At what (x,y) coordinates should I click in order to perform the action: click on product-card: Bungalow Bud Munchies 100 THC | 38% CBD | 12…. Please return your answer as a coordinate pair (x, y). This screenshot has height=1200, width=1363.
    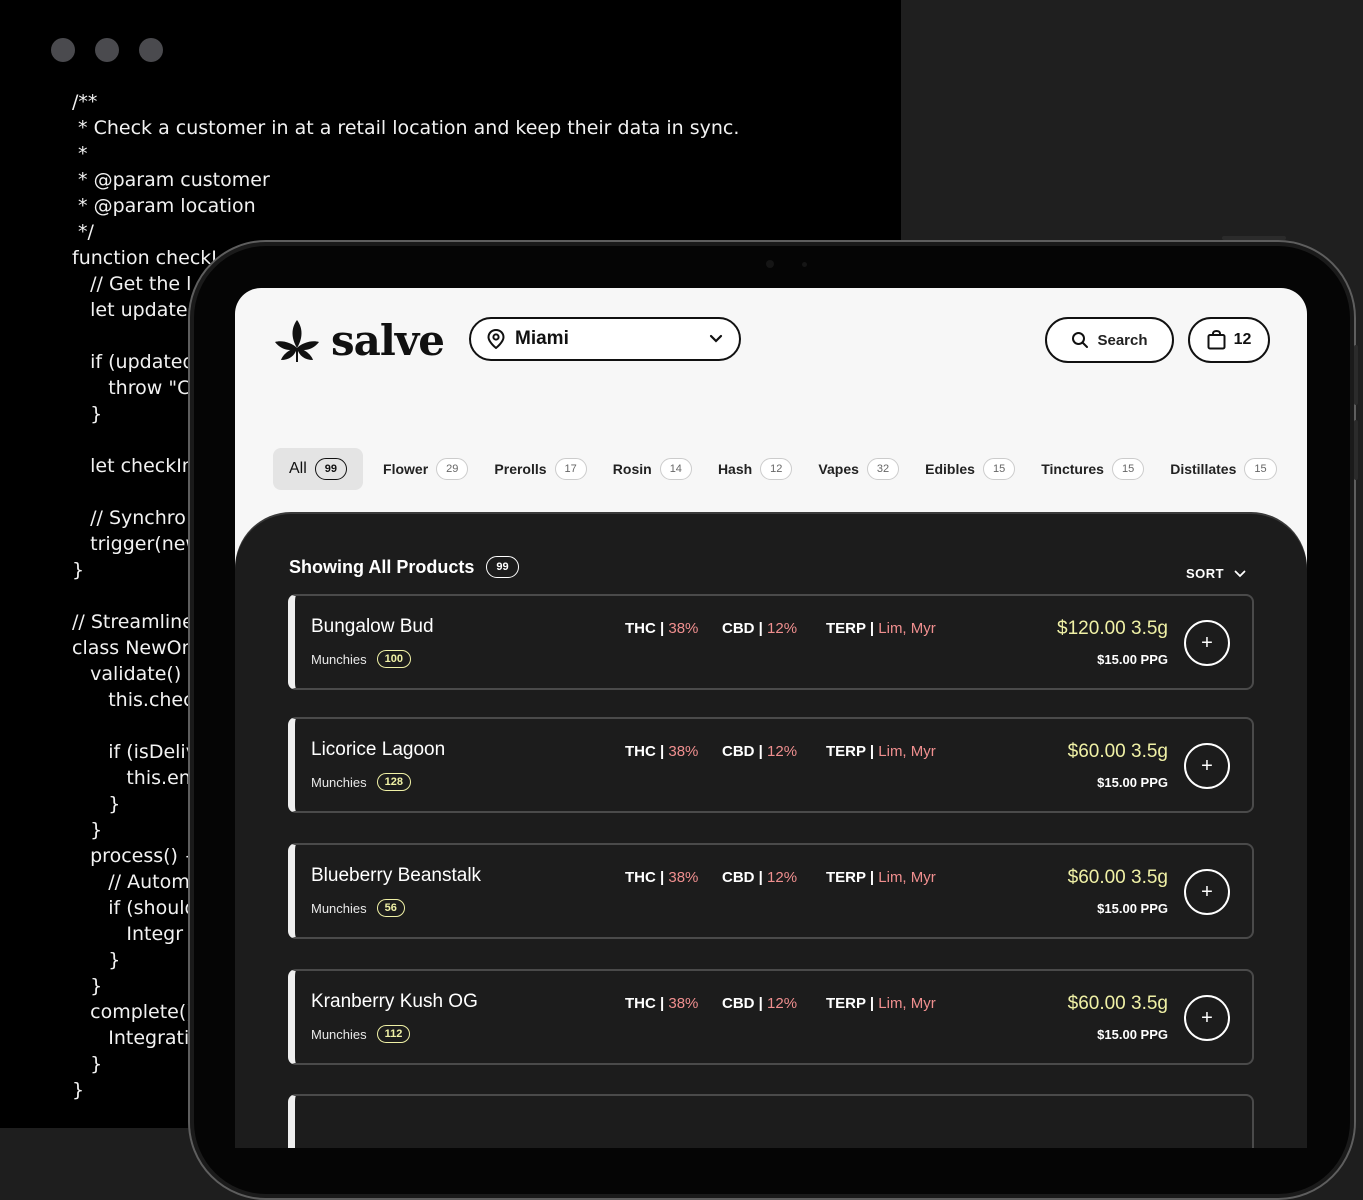
    Looking at the image, I should click on (771, 642).